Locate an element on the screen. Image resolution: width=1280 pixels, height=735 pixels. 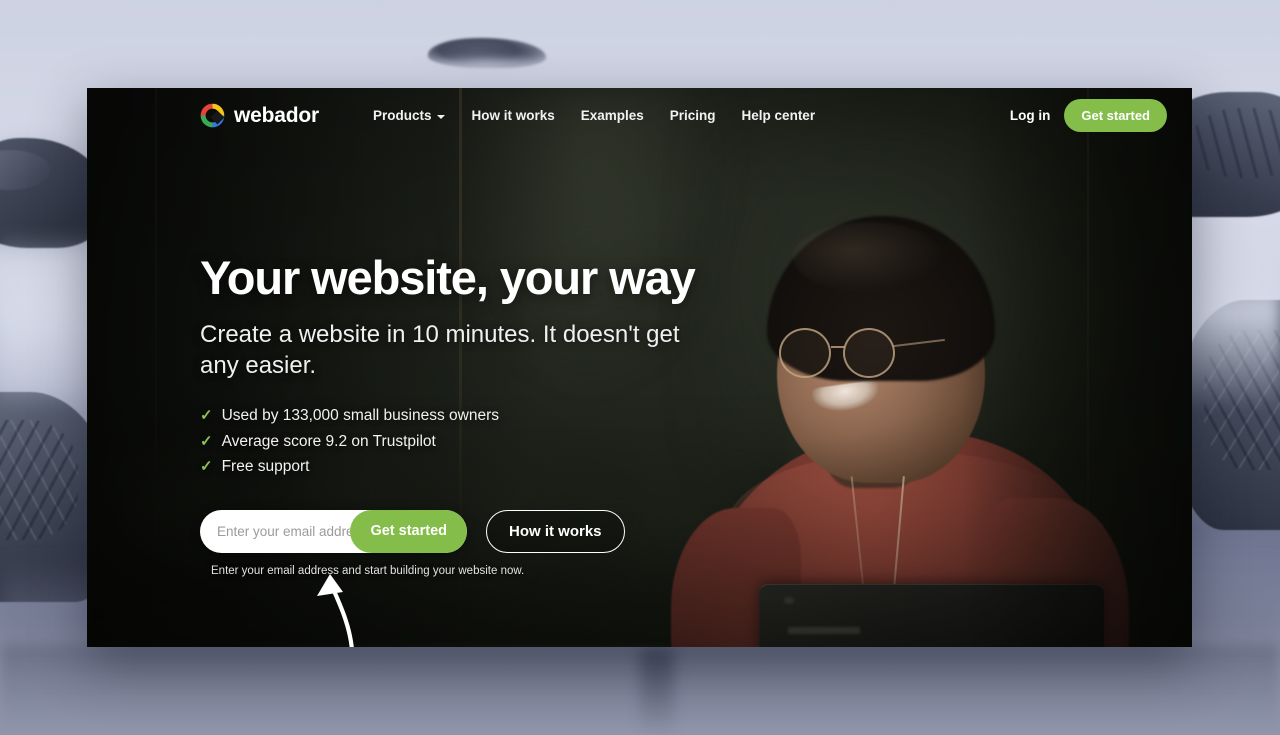
nav-link-how-it-works: How it works is located at coordinates (512, 115).